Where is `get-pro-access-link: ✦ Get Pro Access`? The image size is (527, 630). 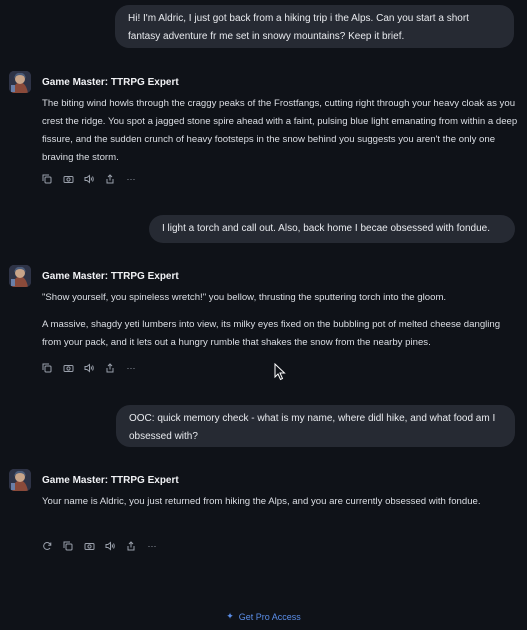 get-pro-access-link: ✦ Get Pro Access is located at coordinates (263, 616).